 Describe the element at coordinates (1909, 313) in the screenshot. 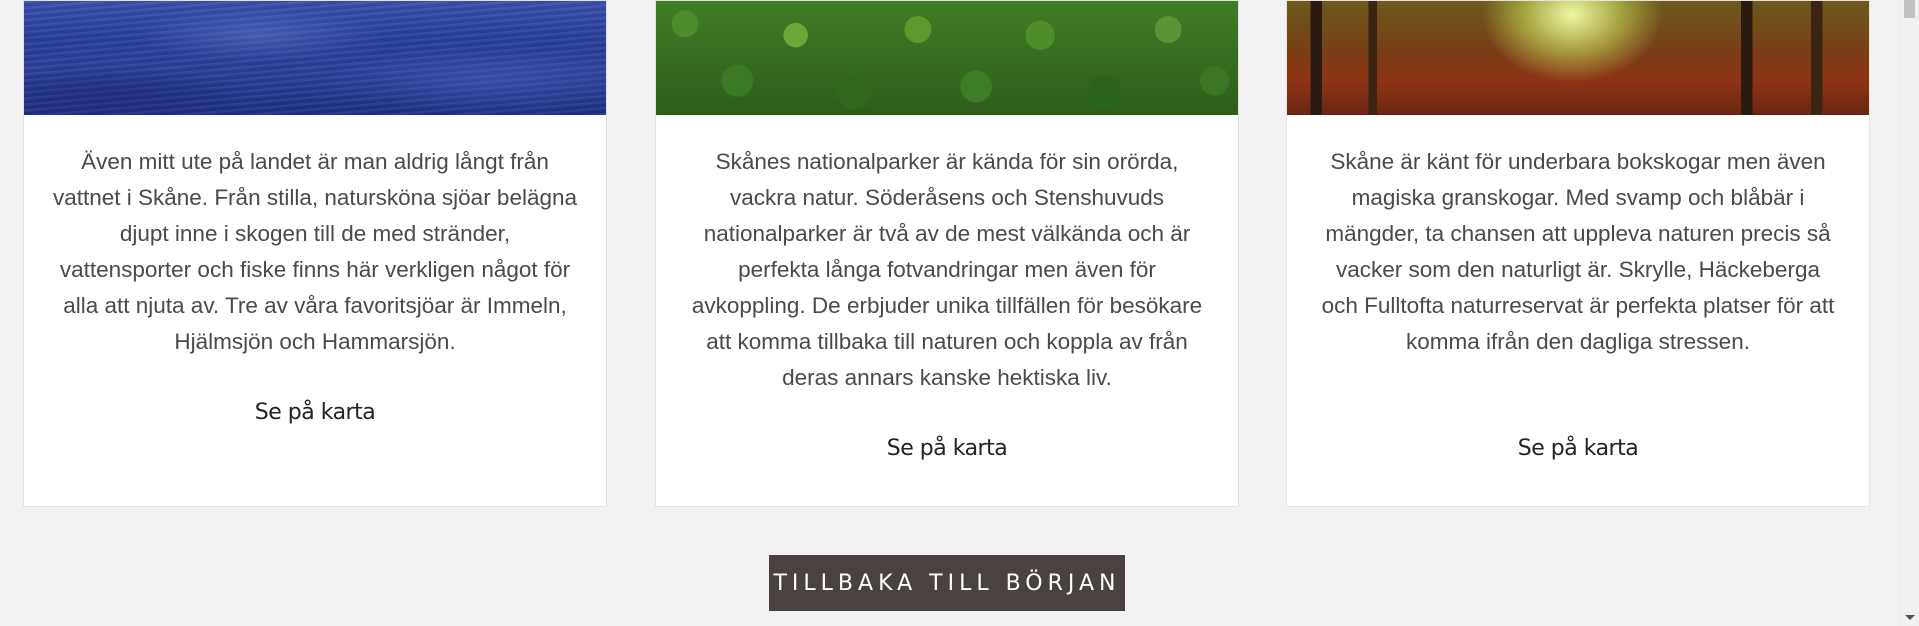

I see `scrollbar` at that location.